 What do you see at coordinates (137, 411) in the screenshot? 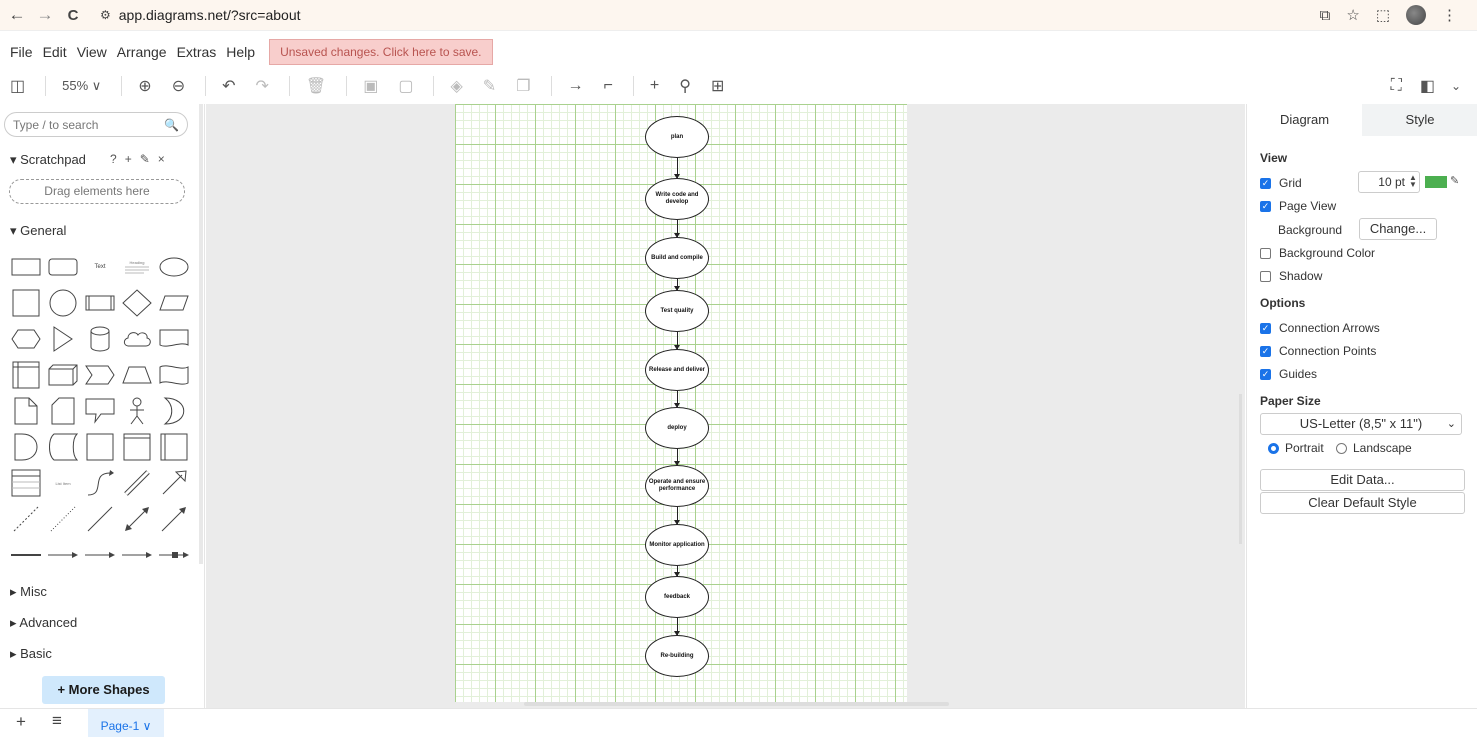
I see `actor-shape` at bounding box center [137, 411].